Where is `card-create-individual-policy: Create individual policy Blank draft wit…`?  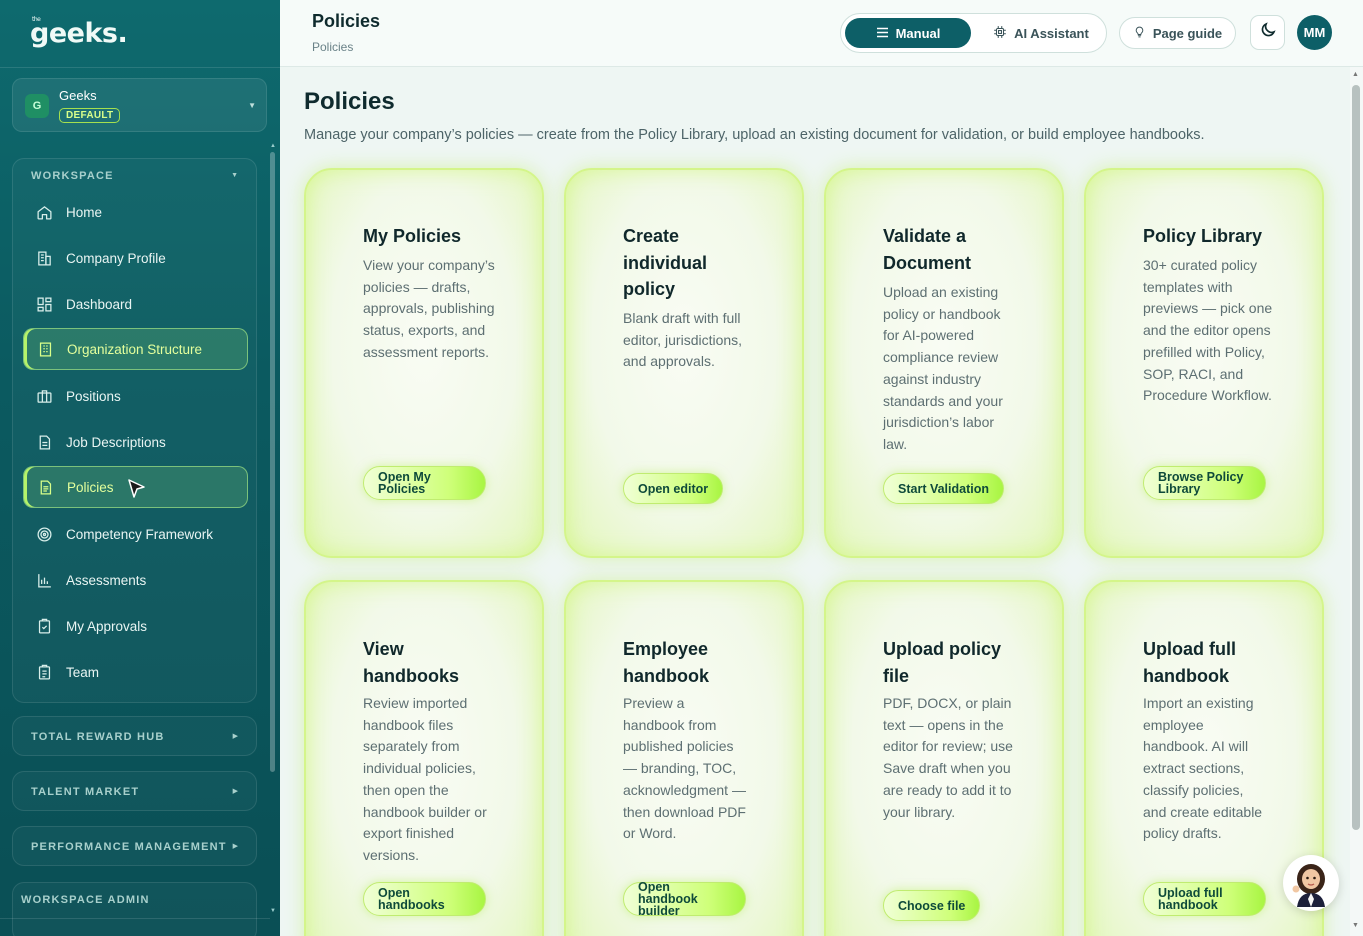 card-create-individual-policy: Create individual policy Blank draft wit… is located at coordinates (684, 363).